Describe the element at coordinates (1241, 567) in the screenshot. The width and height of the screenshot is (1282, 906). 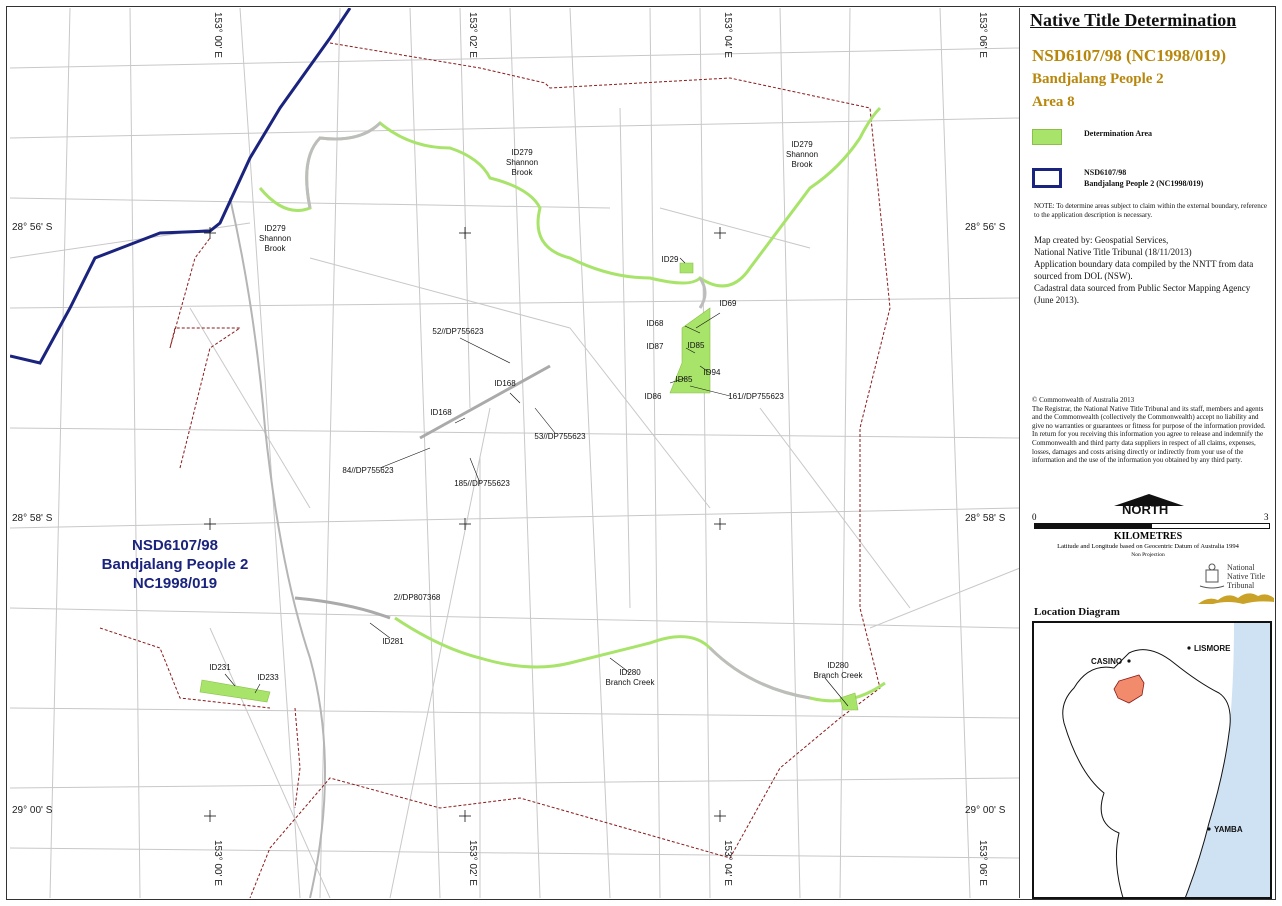
I see `logo-line-1: National` at that location.